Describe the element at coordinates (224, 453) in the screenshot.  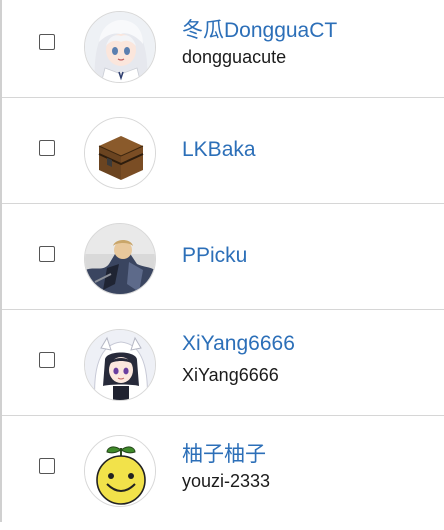
I see `display-name-link: 柚子柚子` at that location.